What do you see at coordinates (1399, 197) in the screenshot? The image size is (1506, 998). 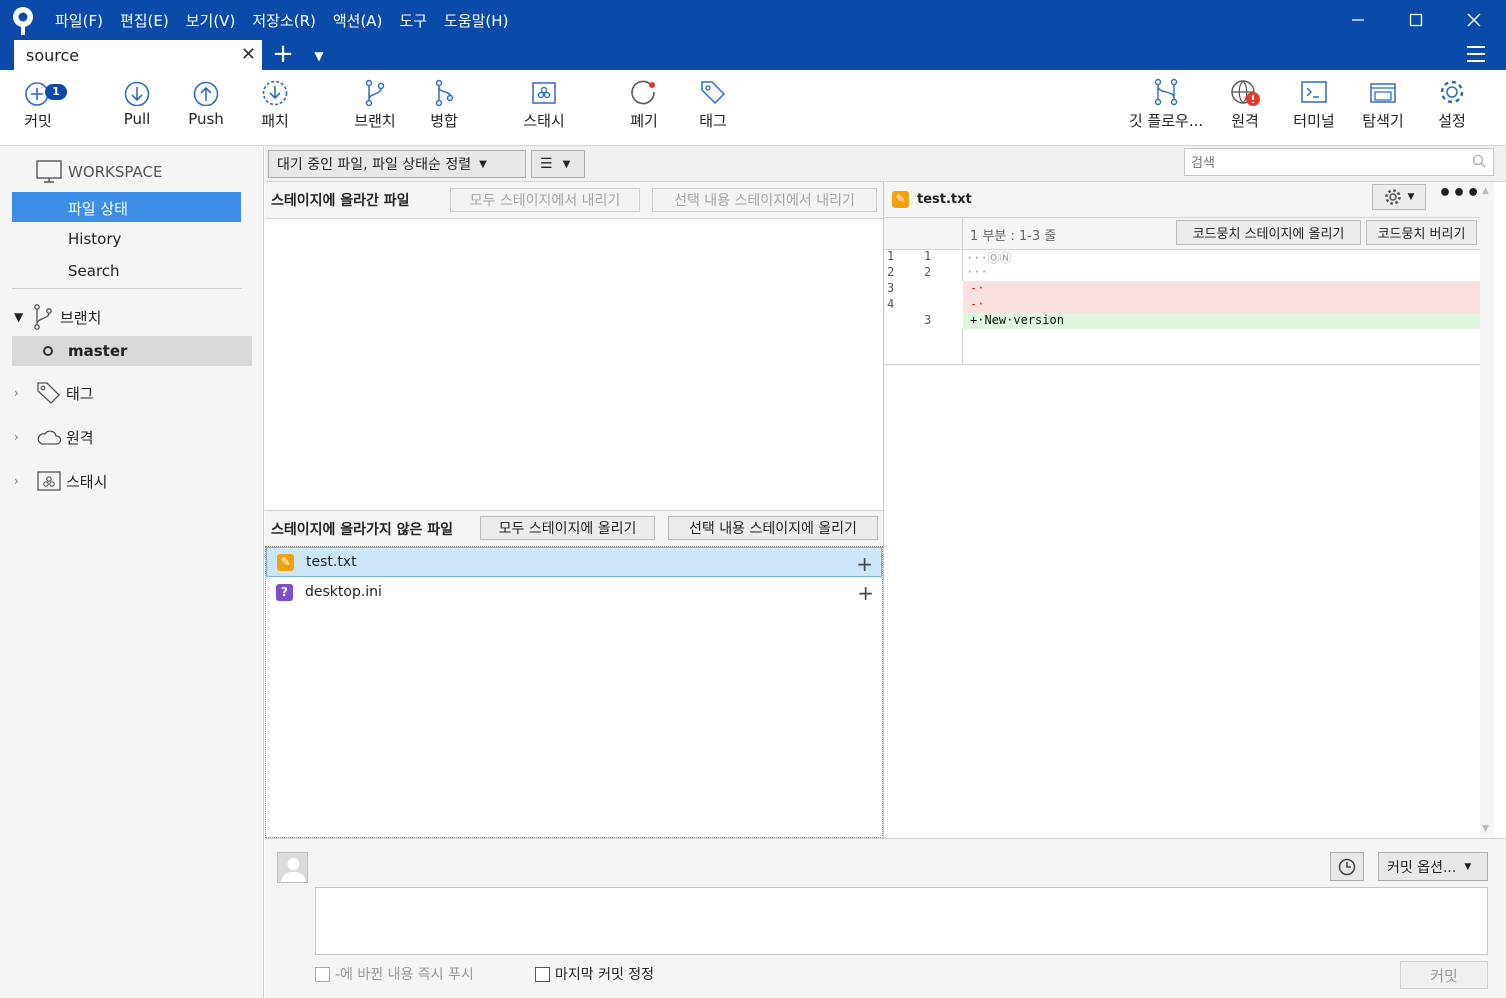 I see `diff-options-button: ▼` at bounding box center [1399, 197].